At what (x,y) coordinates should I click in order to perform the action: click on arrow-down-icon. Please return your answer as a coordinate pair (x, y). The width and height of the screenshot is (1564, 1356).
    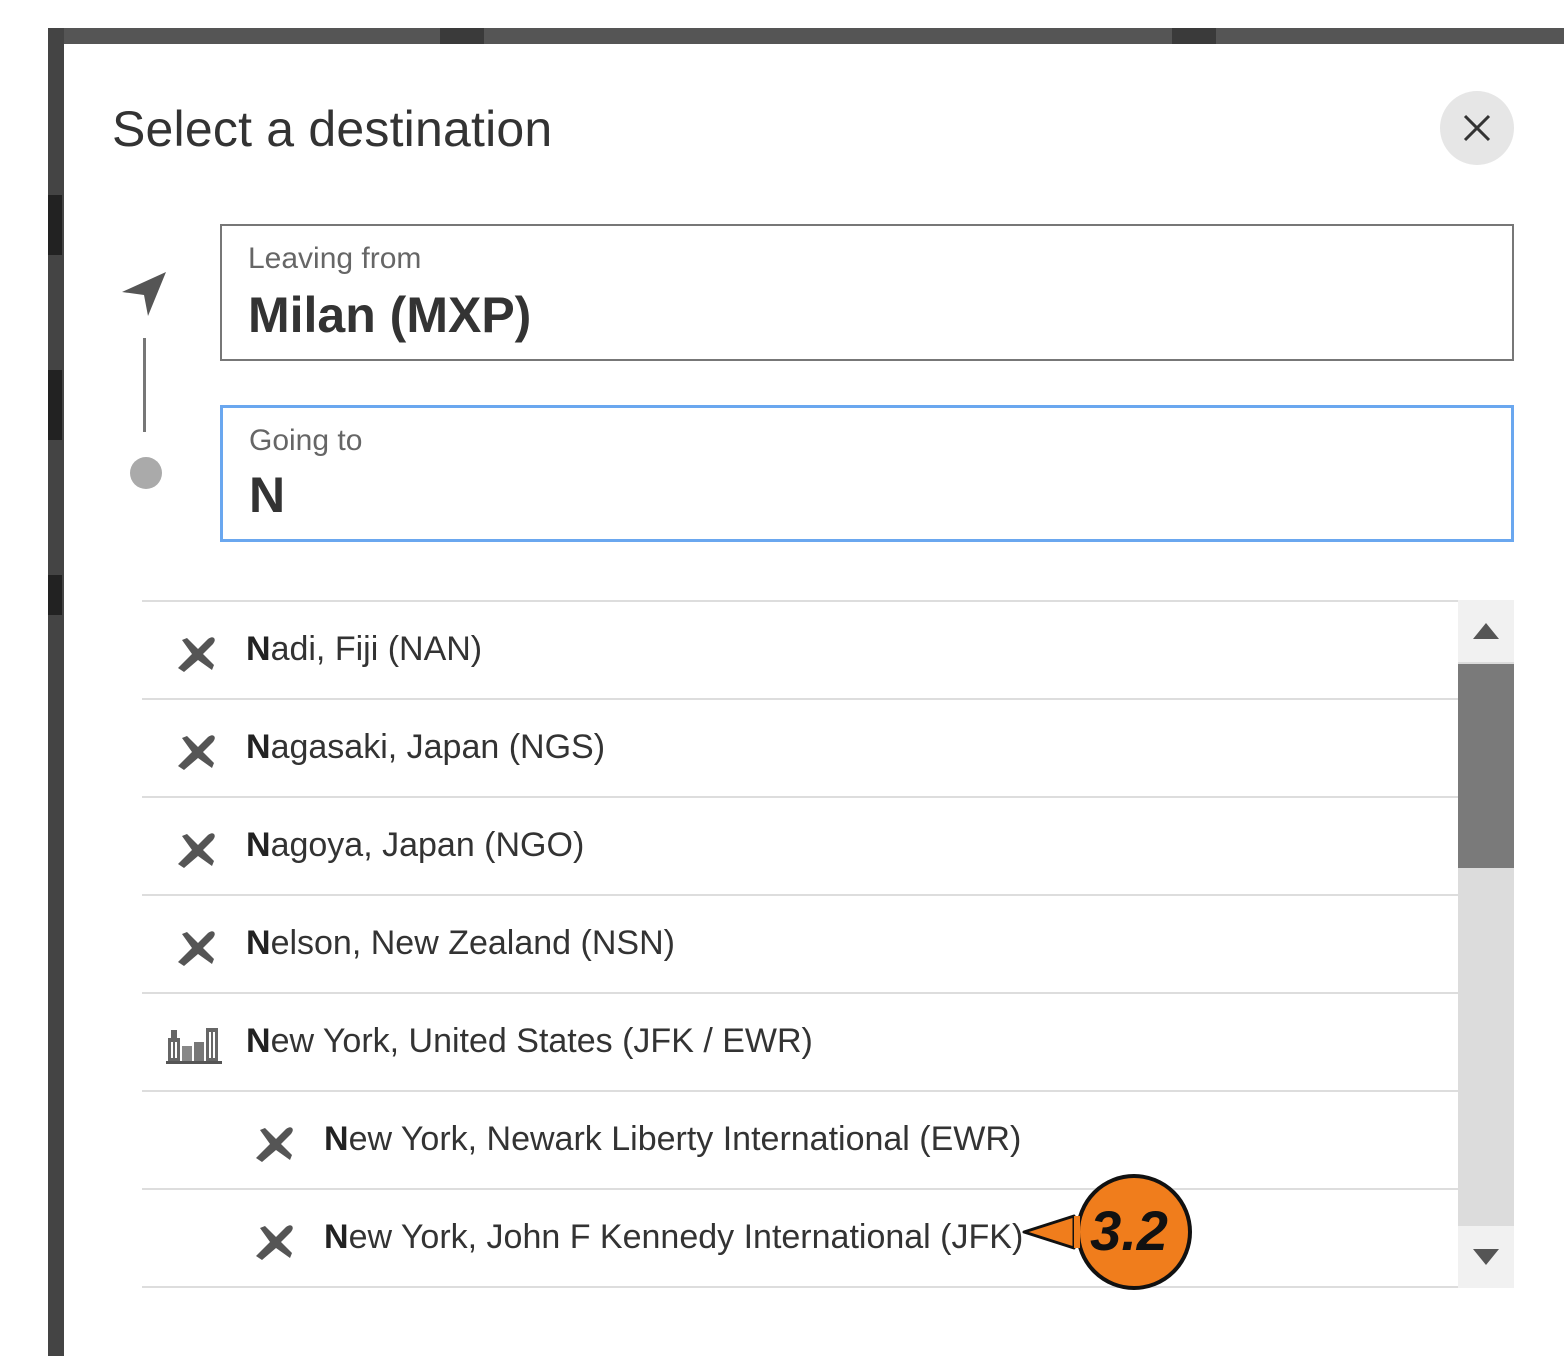
    Looking at the image, I should click on (1486, 1257).